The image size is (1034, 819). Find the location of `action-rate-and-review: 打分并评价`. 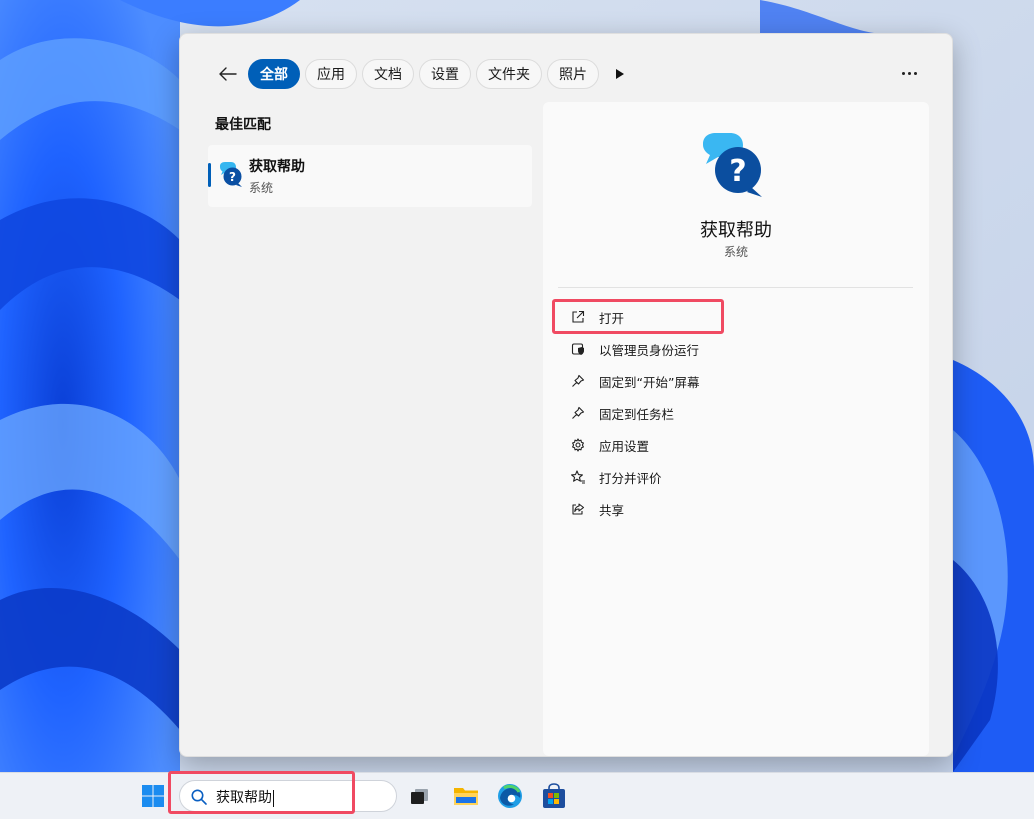

action-rate-and-review: 打分并评价 is located at coordinates (735, 477).